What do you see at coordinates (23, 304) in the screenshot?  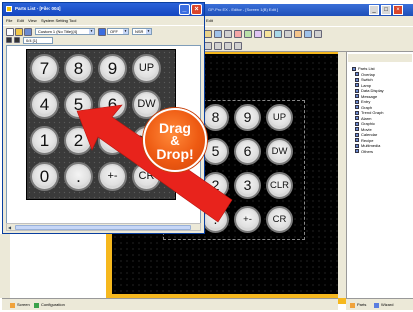 I see `tab-screen-label: Screen` at bounding box center [23, 304].